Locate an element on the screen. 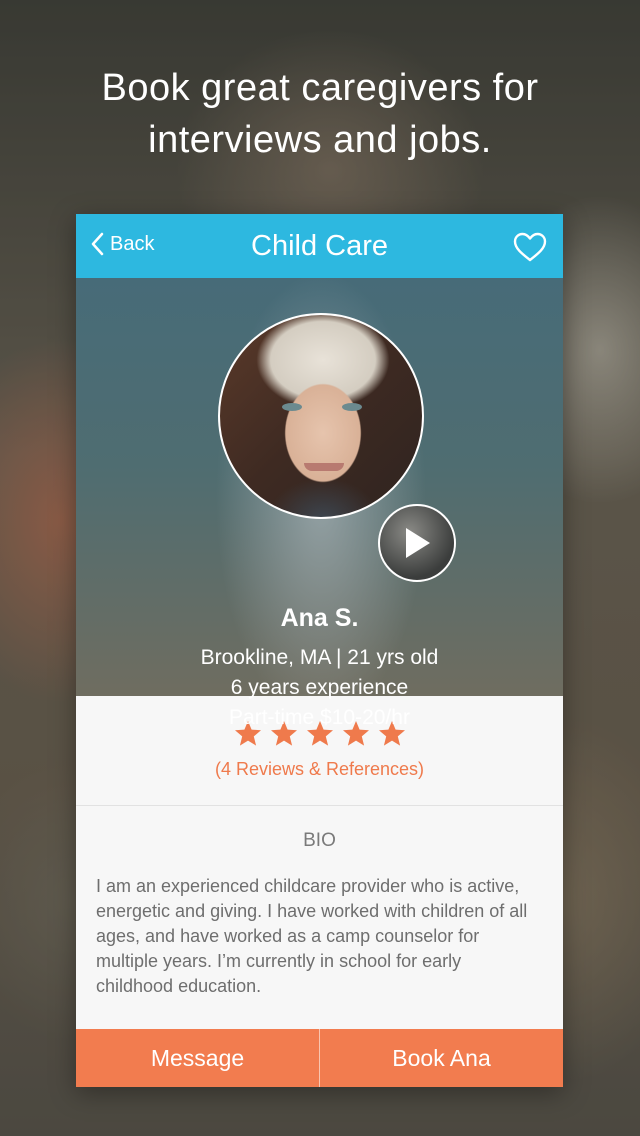 The width and height of the screenshot is (640, 1136). play-video-button is located at coordinates (417, 543).